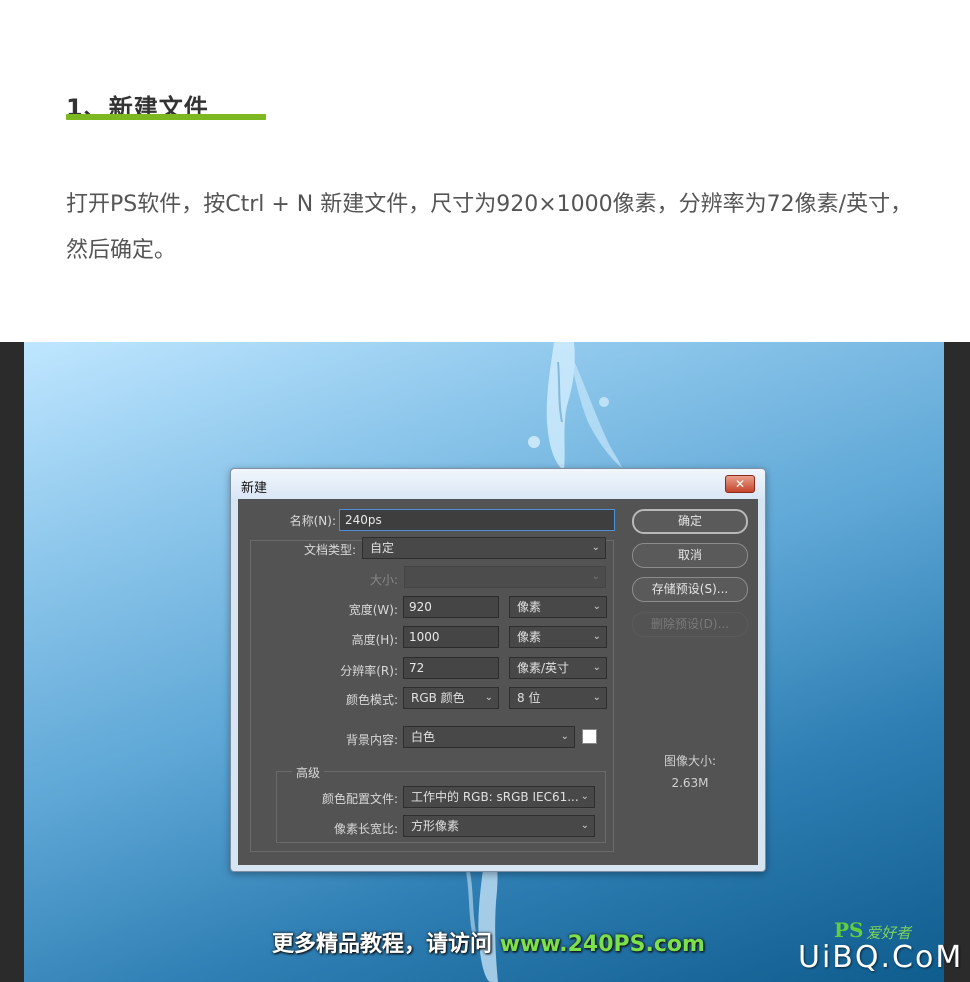 Image resolution: width=970 pixels, height=982 pixels. Describe the element at coordinates (451, 607) in the screenshot. I see `width-field: 920` at that location.